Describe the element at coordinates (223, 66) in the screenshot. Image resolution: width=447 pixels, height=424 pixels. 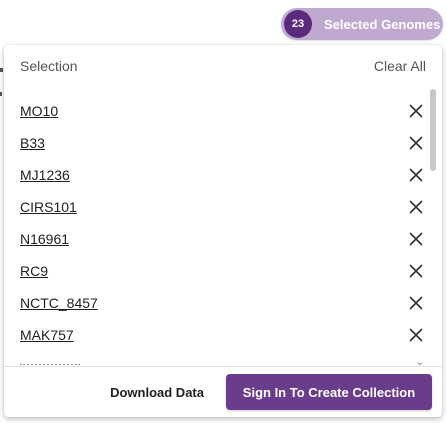
I see `panel-header: Selection Clear All` at that location.